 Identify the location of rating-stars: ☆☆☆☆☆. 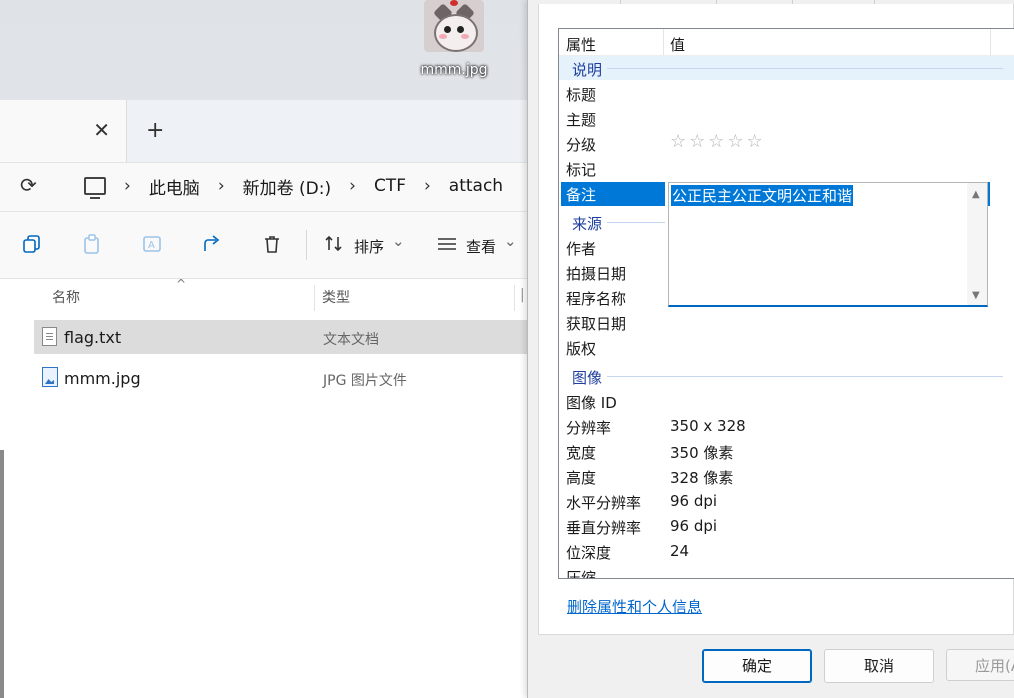
(718, 141).